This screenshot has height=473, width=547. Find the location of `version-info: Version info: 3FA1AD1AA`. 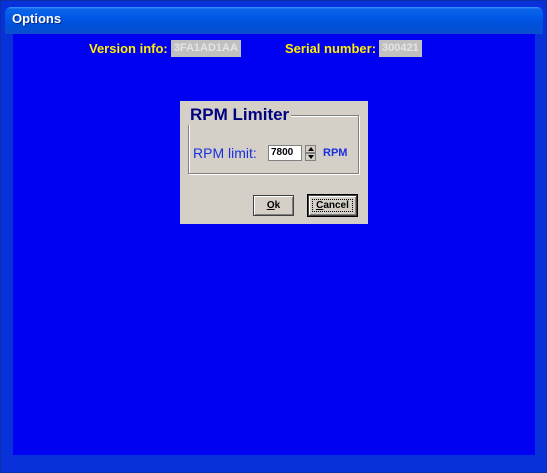

version-info: Version info: 3FA1AD1AA is located at coordinates (165, 48).